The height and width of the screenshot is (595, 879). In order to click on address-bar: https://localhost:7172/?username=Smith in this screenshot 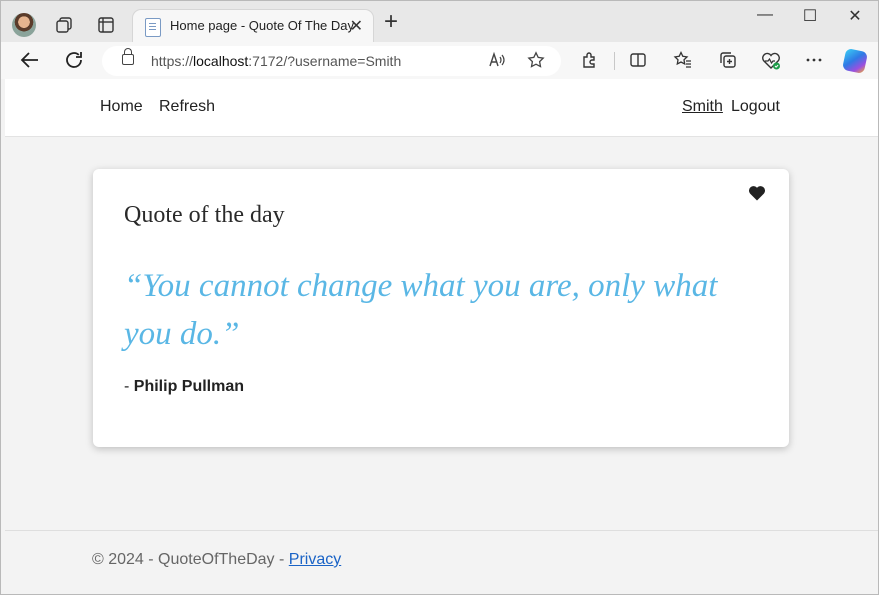, I will do `click(331, 61)`.